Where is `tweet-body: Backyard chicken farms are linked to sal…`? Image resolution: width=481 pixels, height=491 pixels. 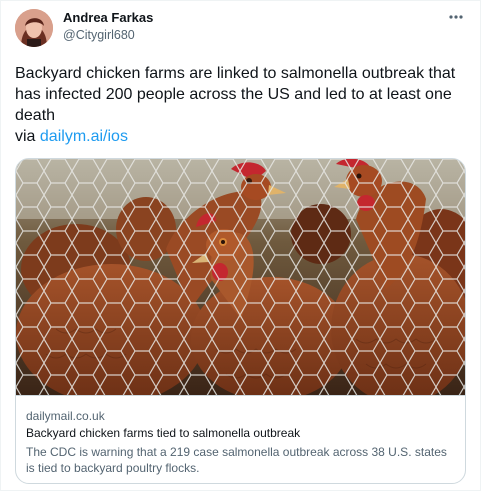
tweet-body: Backyard chicken farms are linked to sal… is located at coordinates (235, 94).